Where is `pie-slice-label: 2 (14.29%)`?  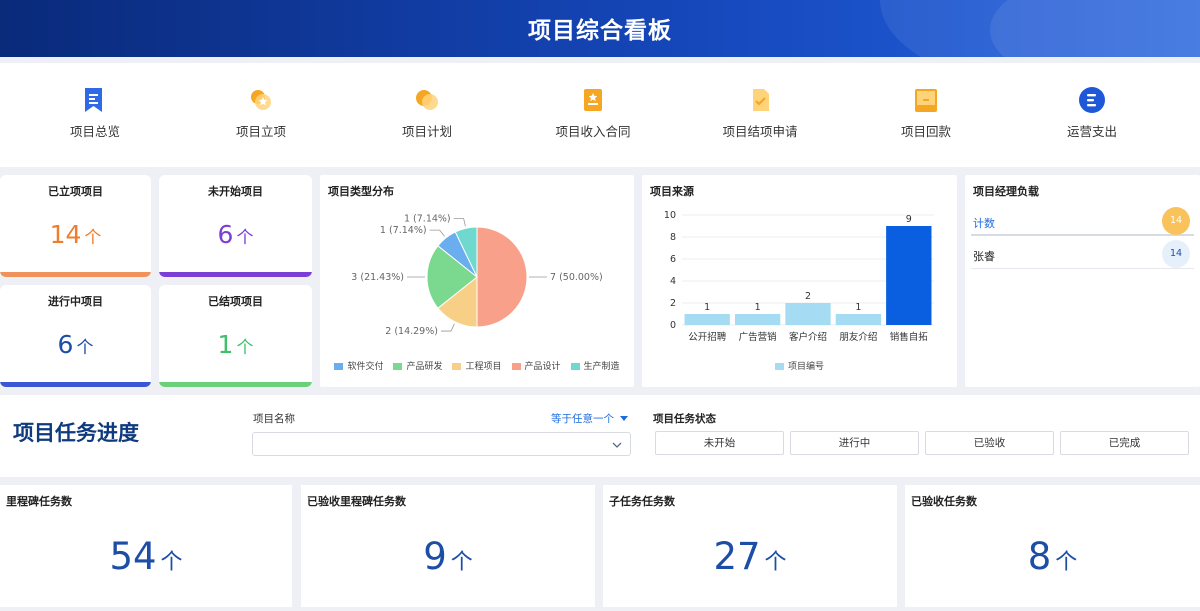
pie-slice-label: 2 (14.29%) is located at coordinates (411, 331).